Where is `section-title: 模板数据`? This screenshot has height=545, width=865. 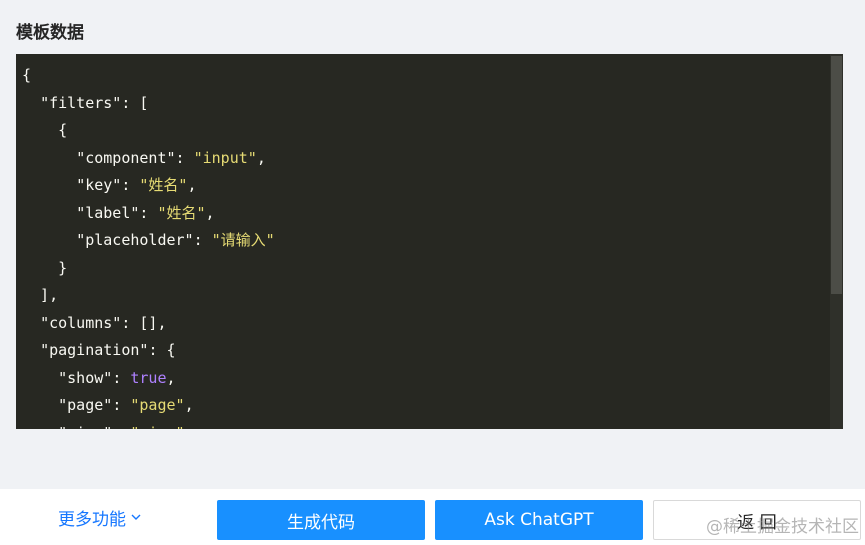
section-title: 模板数据 is located at coordinates (50, 33).